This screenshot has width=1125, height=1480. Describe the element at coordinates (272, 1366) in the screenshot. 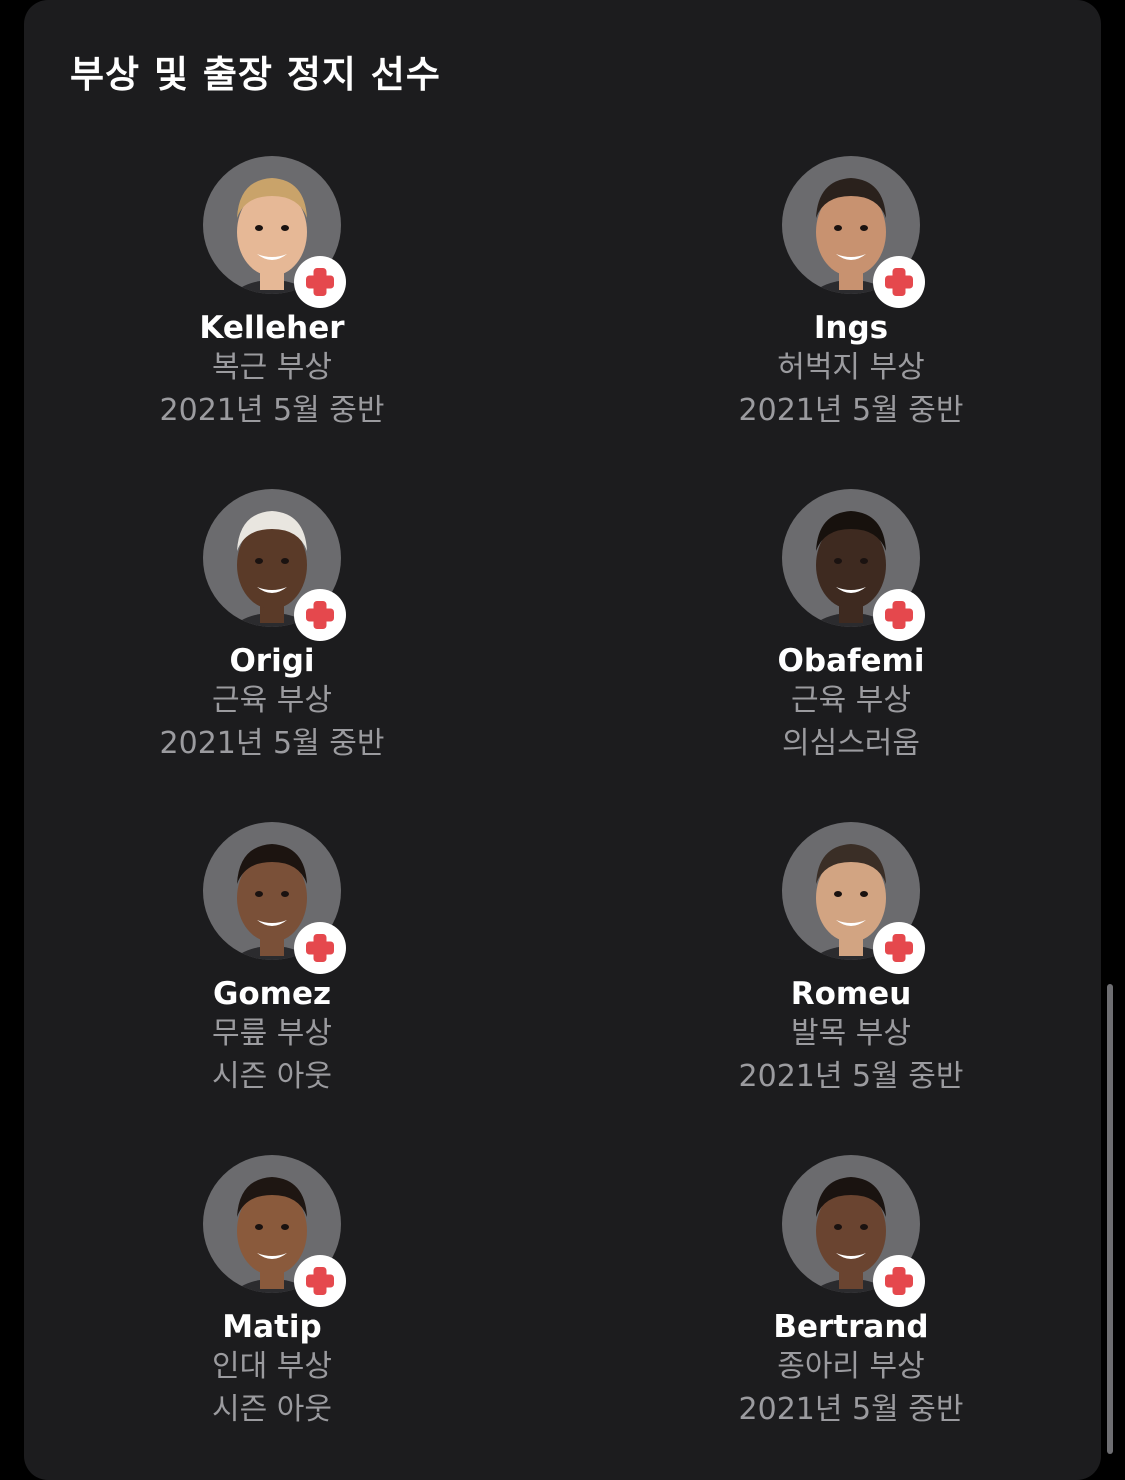

I see `injury-type: 인대 부상` at that location.